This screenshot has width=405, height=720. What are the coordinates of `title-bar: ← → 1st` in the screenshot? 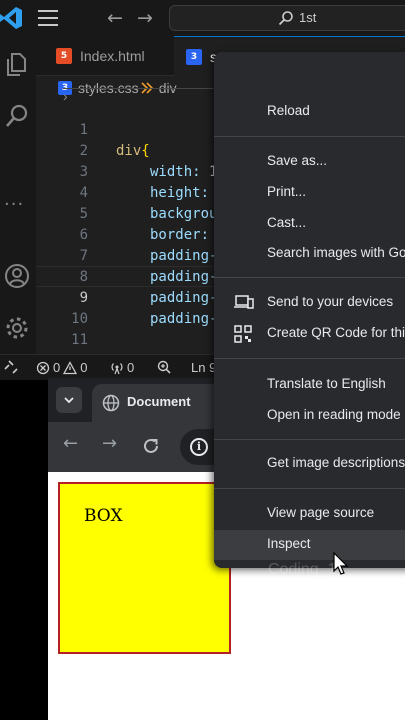 It's located at (202, 18).